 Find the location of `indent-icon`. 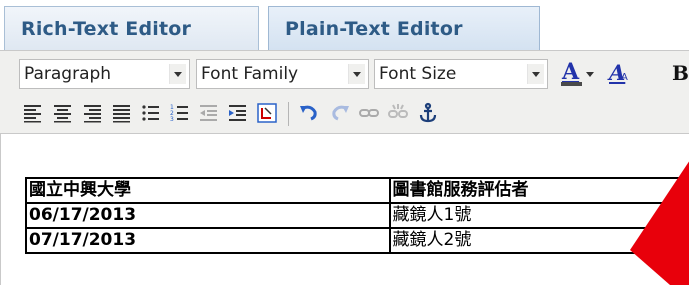

indent-icon is located at coordinates (238, 113).